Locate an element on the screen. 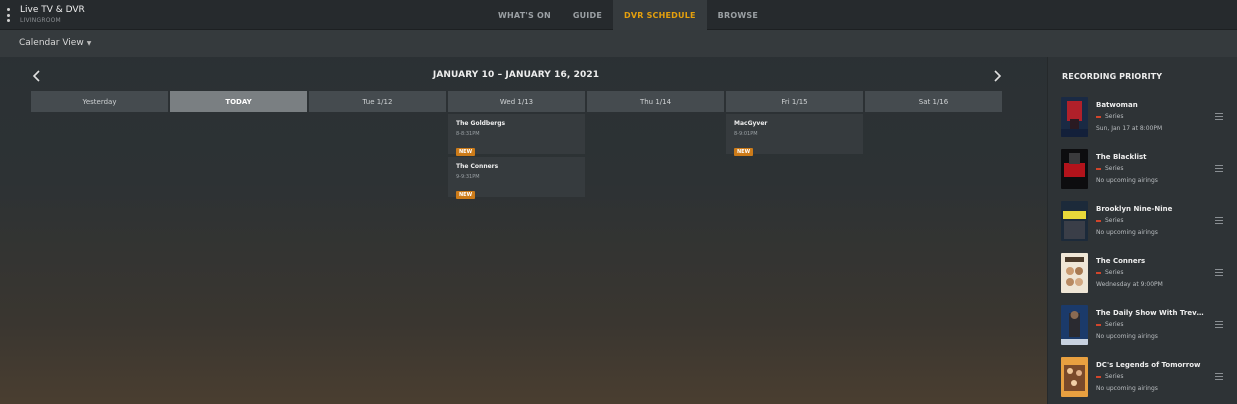 The height and width of the screenshot is (404, 1237). priority-item: The Blacklist Series No upcoming airings is located at coordinates (1147, 172).